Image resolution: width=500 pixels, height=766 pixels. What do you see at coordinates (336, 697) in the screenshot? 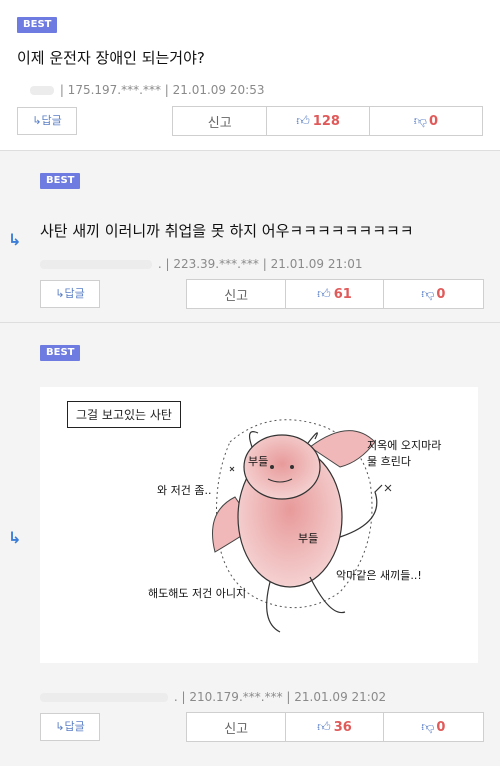
I see `comment-datetime: | 21.01.09 21:02` at bounding box center [336, 697].